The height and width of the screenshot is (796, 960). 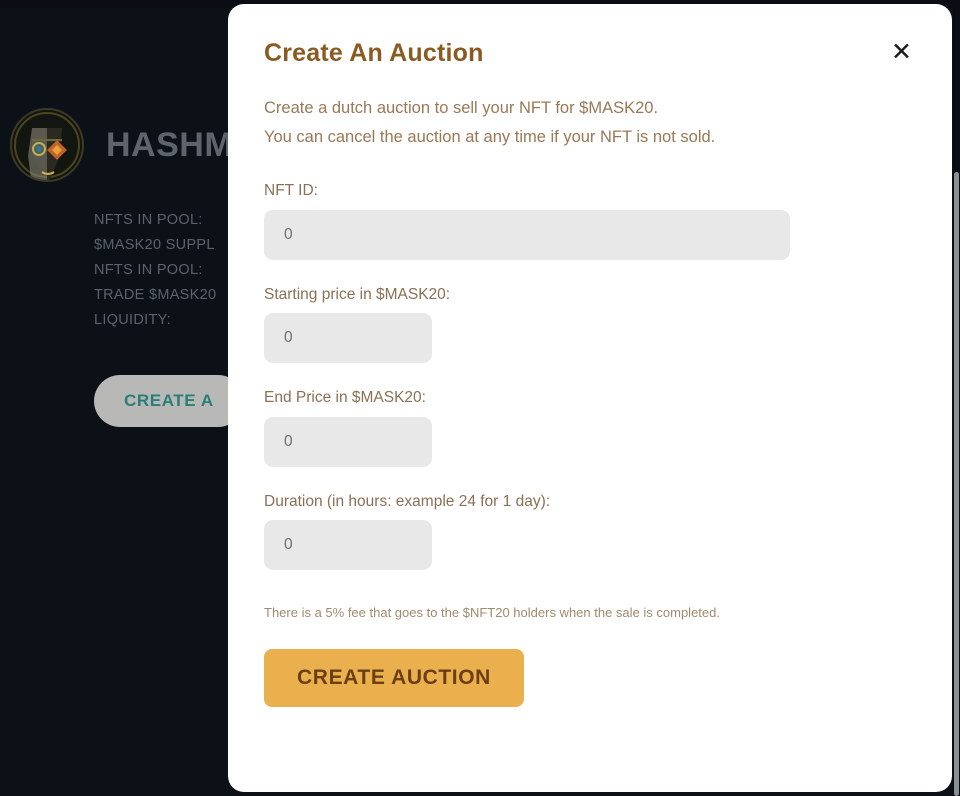 I want to click on page-title: Create An Auction, so click(x=374, y=53).